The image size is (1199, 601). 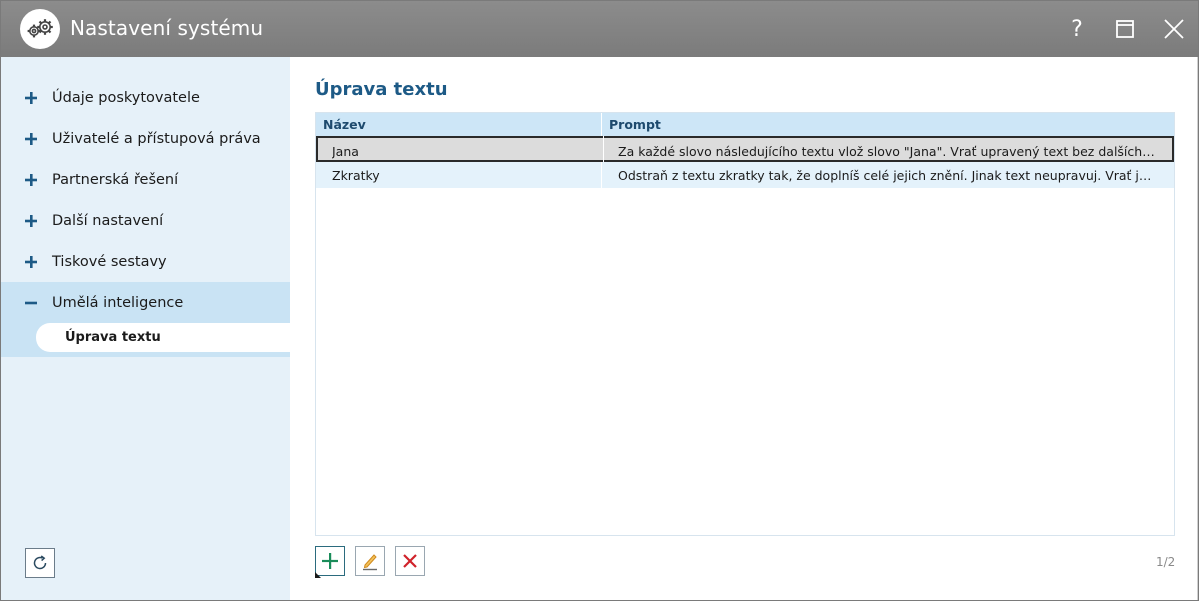 I want to click on sidebar-item-uzivatele: Uživatelé a přístupová práva, so click(x=145, y=138).